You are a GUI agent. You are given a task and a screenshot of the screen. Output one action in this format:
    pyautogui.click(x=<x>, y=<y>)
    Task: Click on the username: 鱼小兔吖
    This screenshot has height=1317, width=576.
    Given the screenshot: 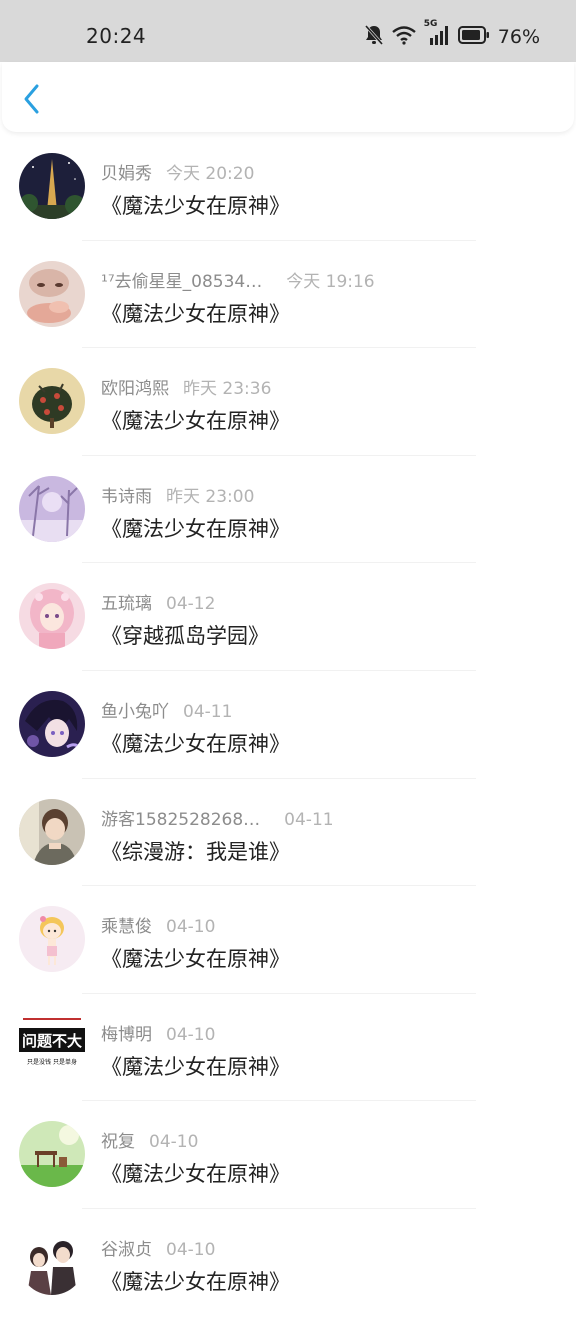 What is the action you would take?
    pyautogui.click(x=135, y=709)
    